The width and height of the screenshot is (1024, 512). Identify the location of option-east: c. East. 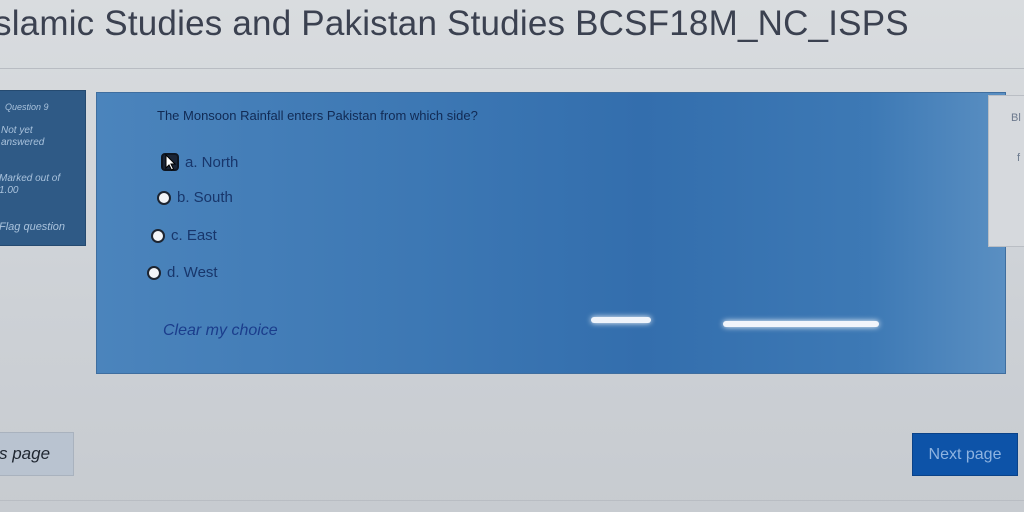
(184, 235).